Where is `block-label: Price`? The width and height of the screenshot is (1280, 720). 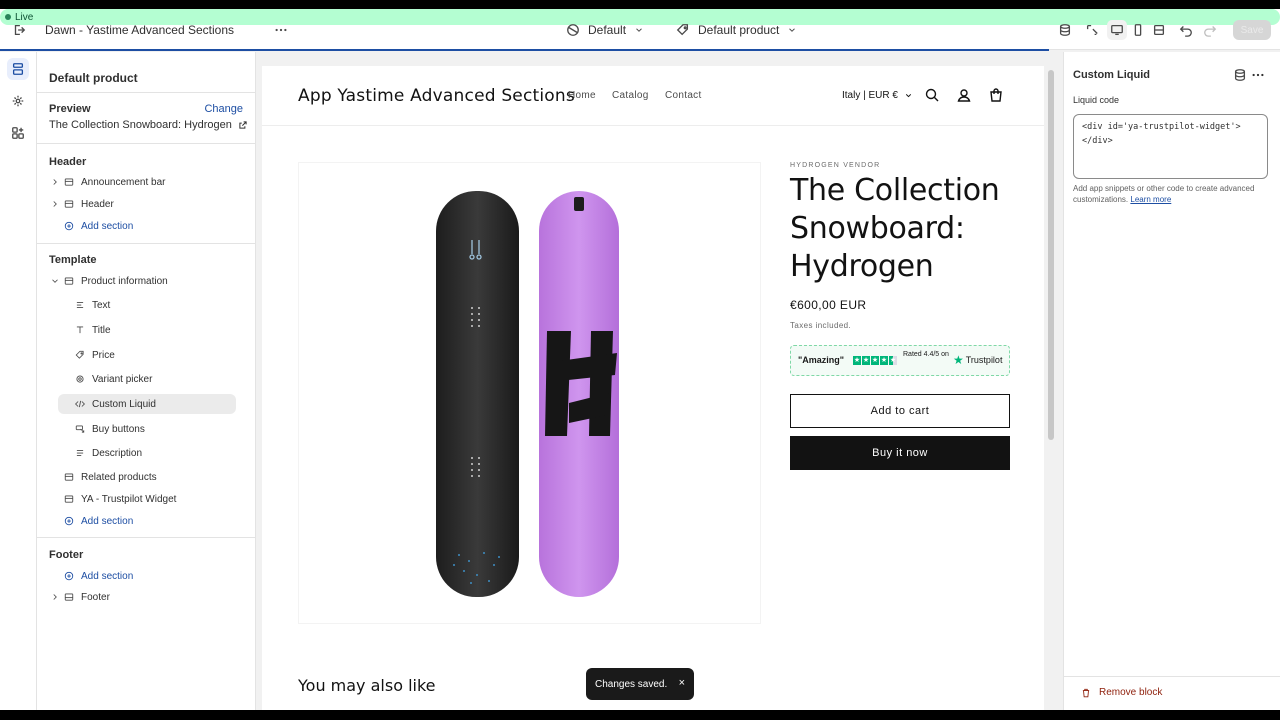 block-label: Price is located at coordinates (103, 355).